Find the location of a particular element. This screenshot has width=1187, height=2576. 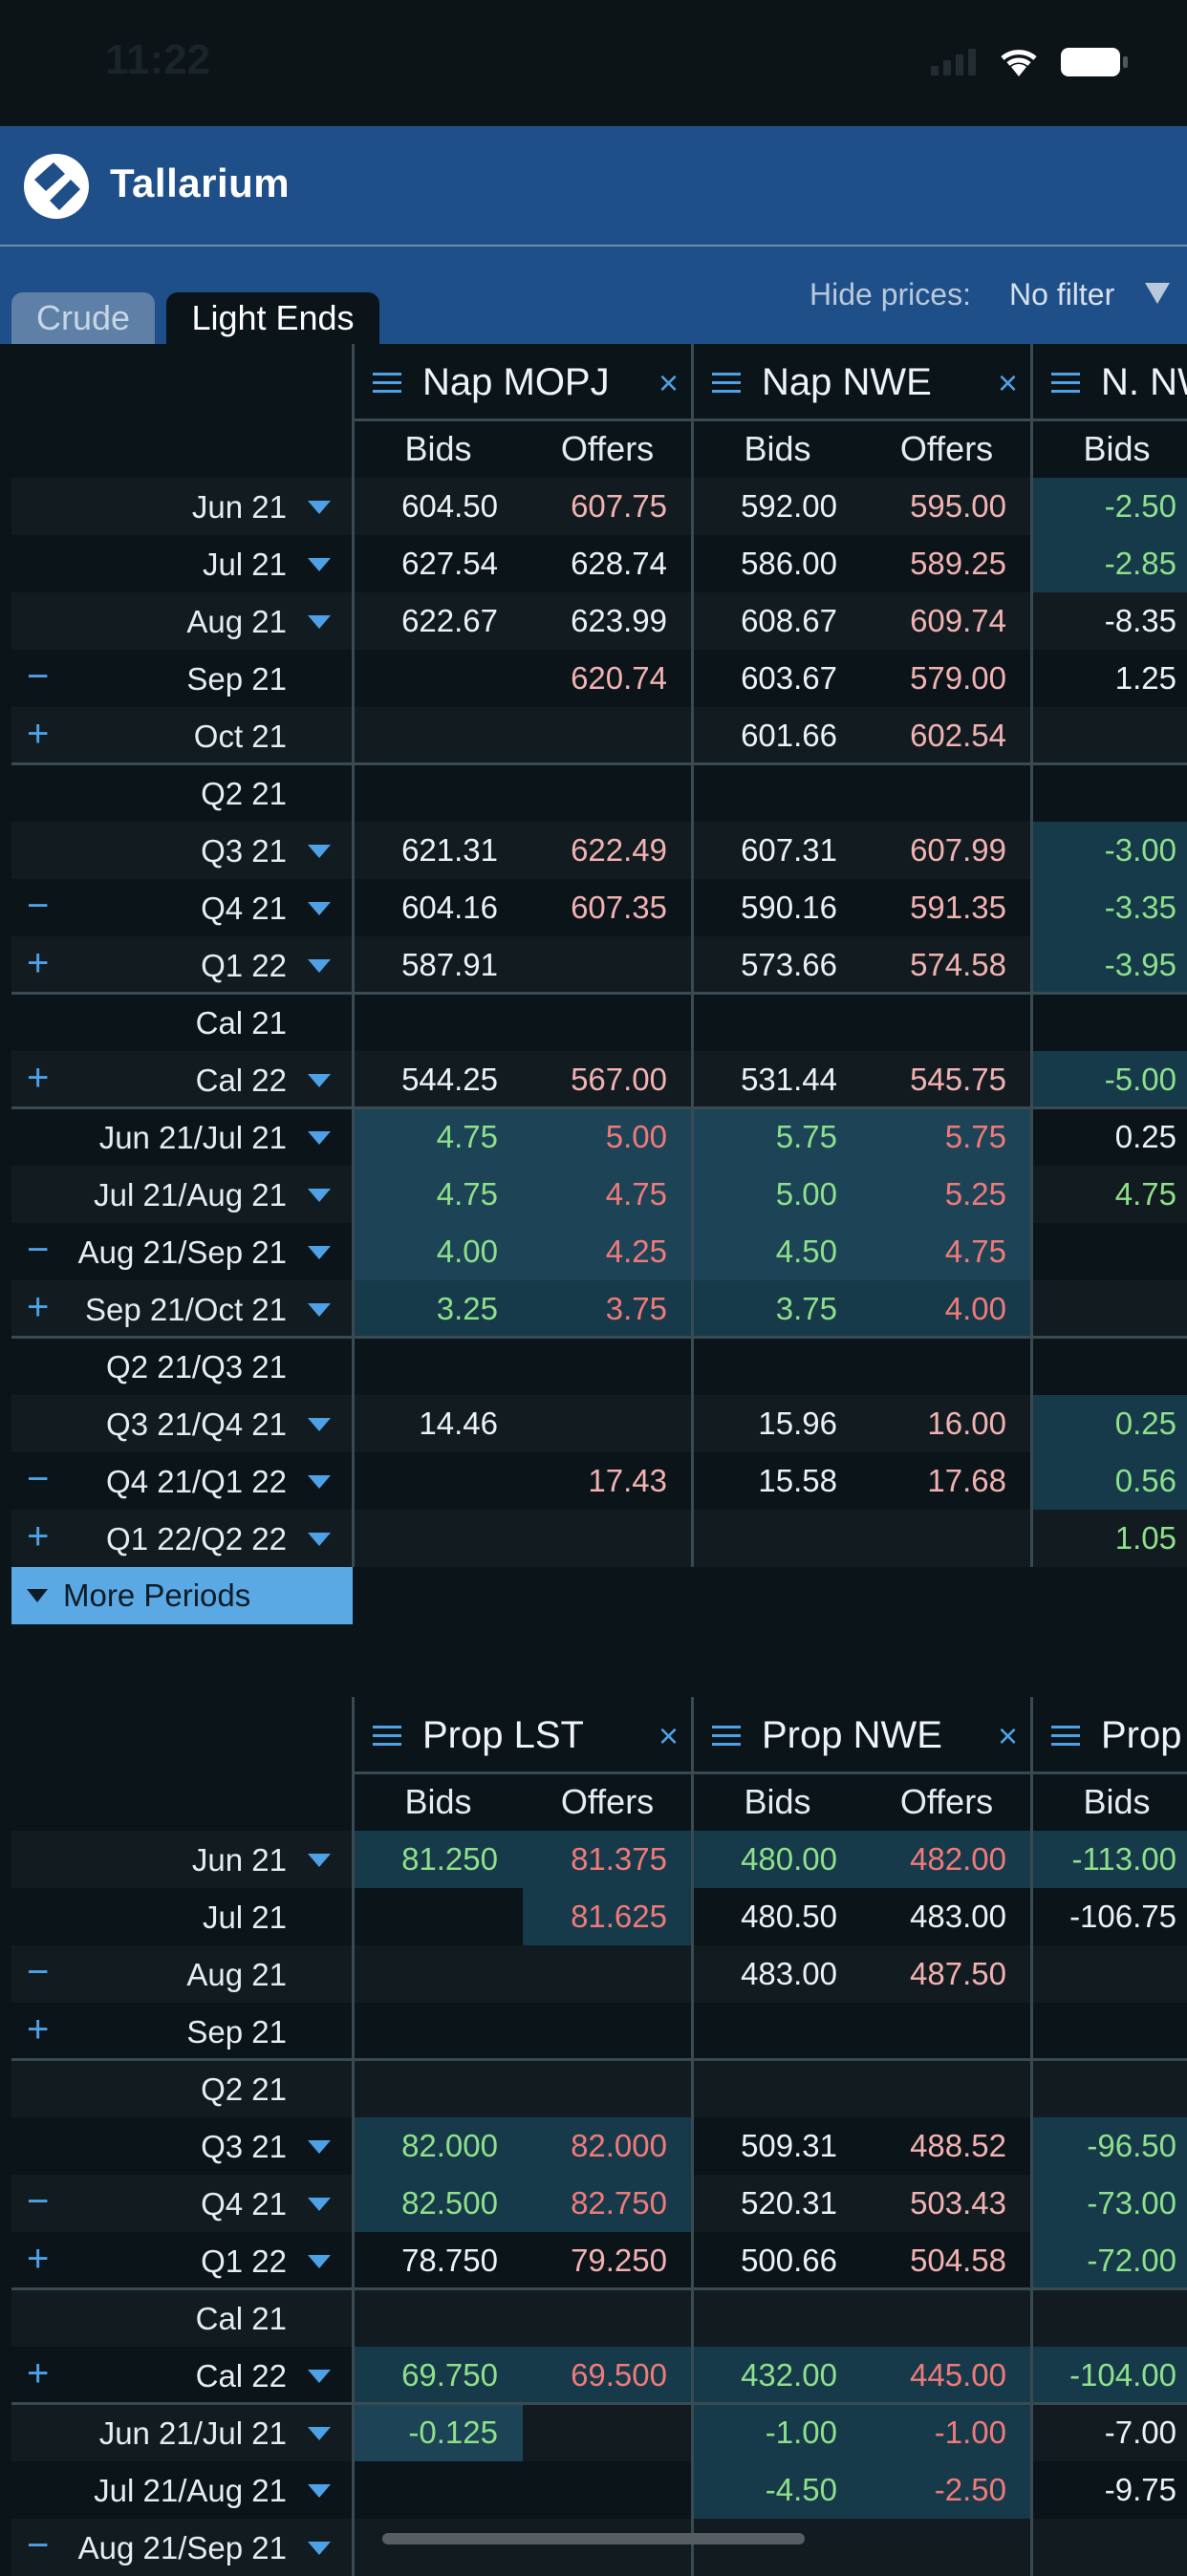

offer-cell: 488.52 is located at coordinates (946, 2146).